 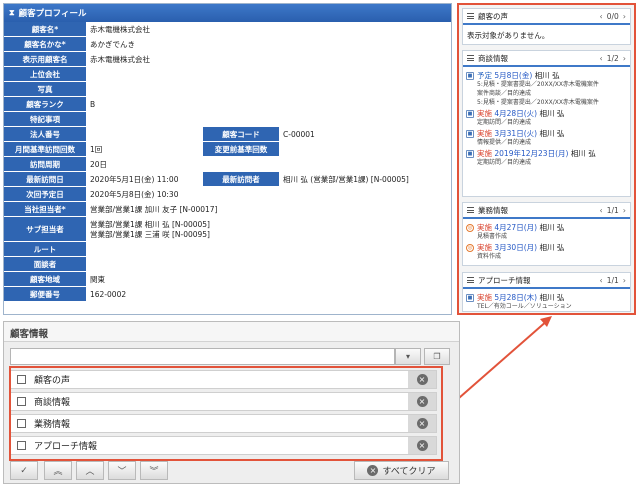 What do you see at coordinates (612, 58) in the screenshot?
I see `deals-count: 1/2` at bounding box center [612, 58].